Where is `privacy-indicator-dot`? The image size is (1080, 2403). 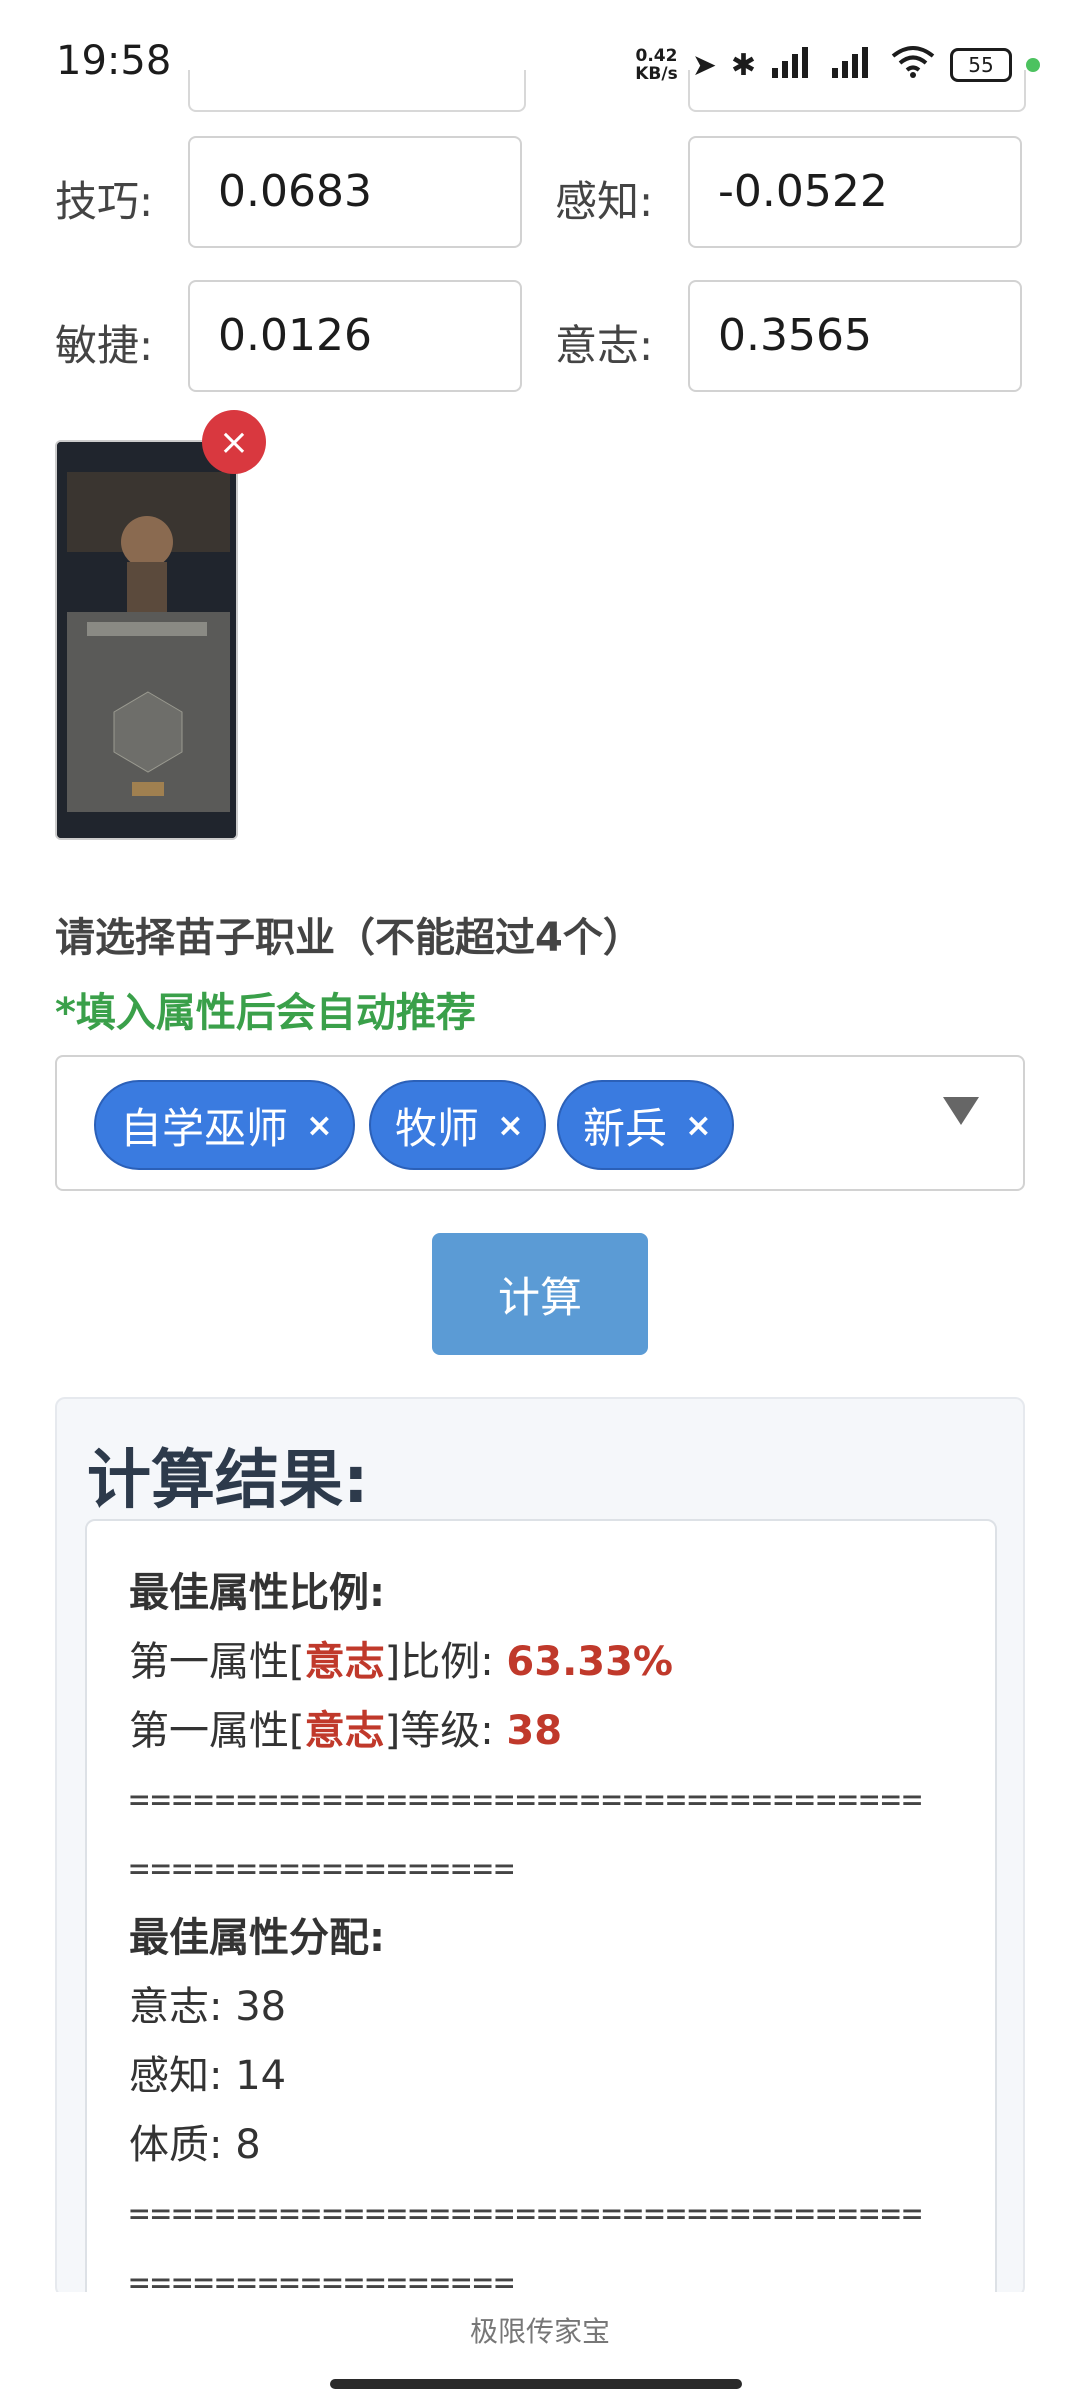
privacy-indicator-dot is located at coordinates (1033, 65).